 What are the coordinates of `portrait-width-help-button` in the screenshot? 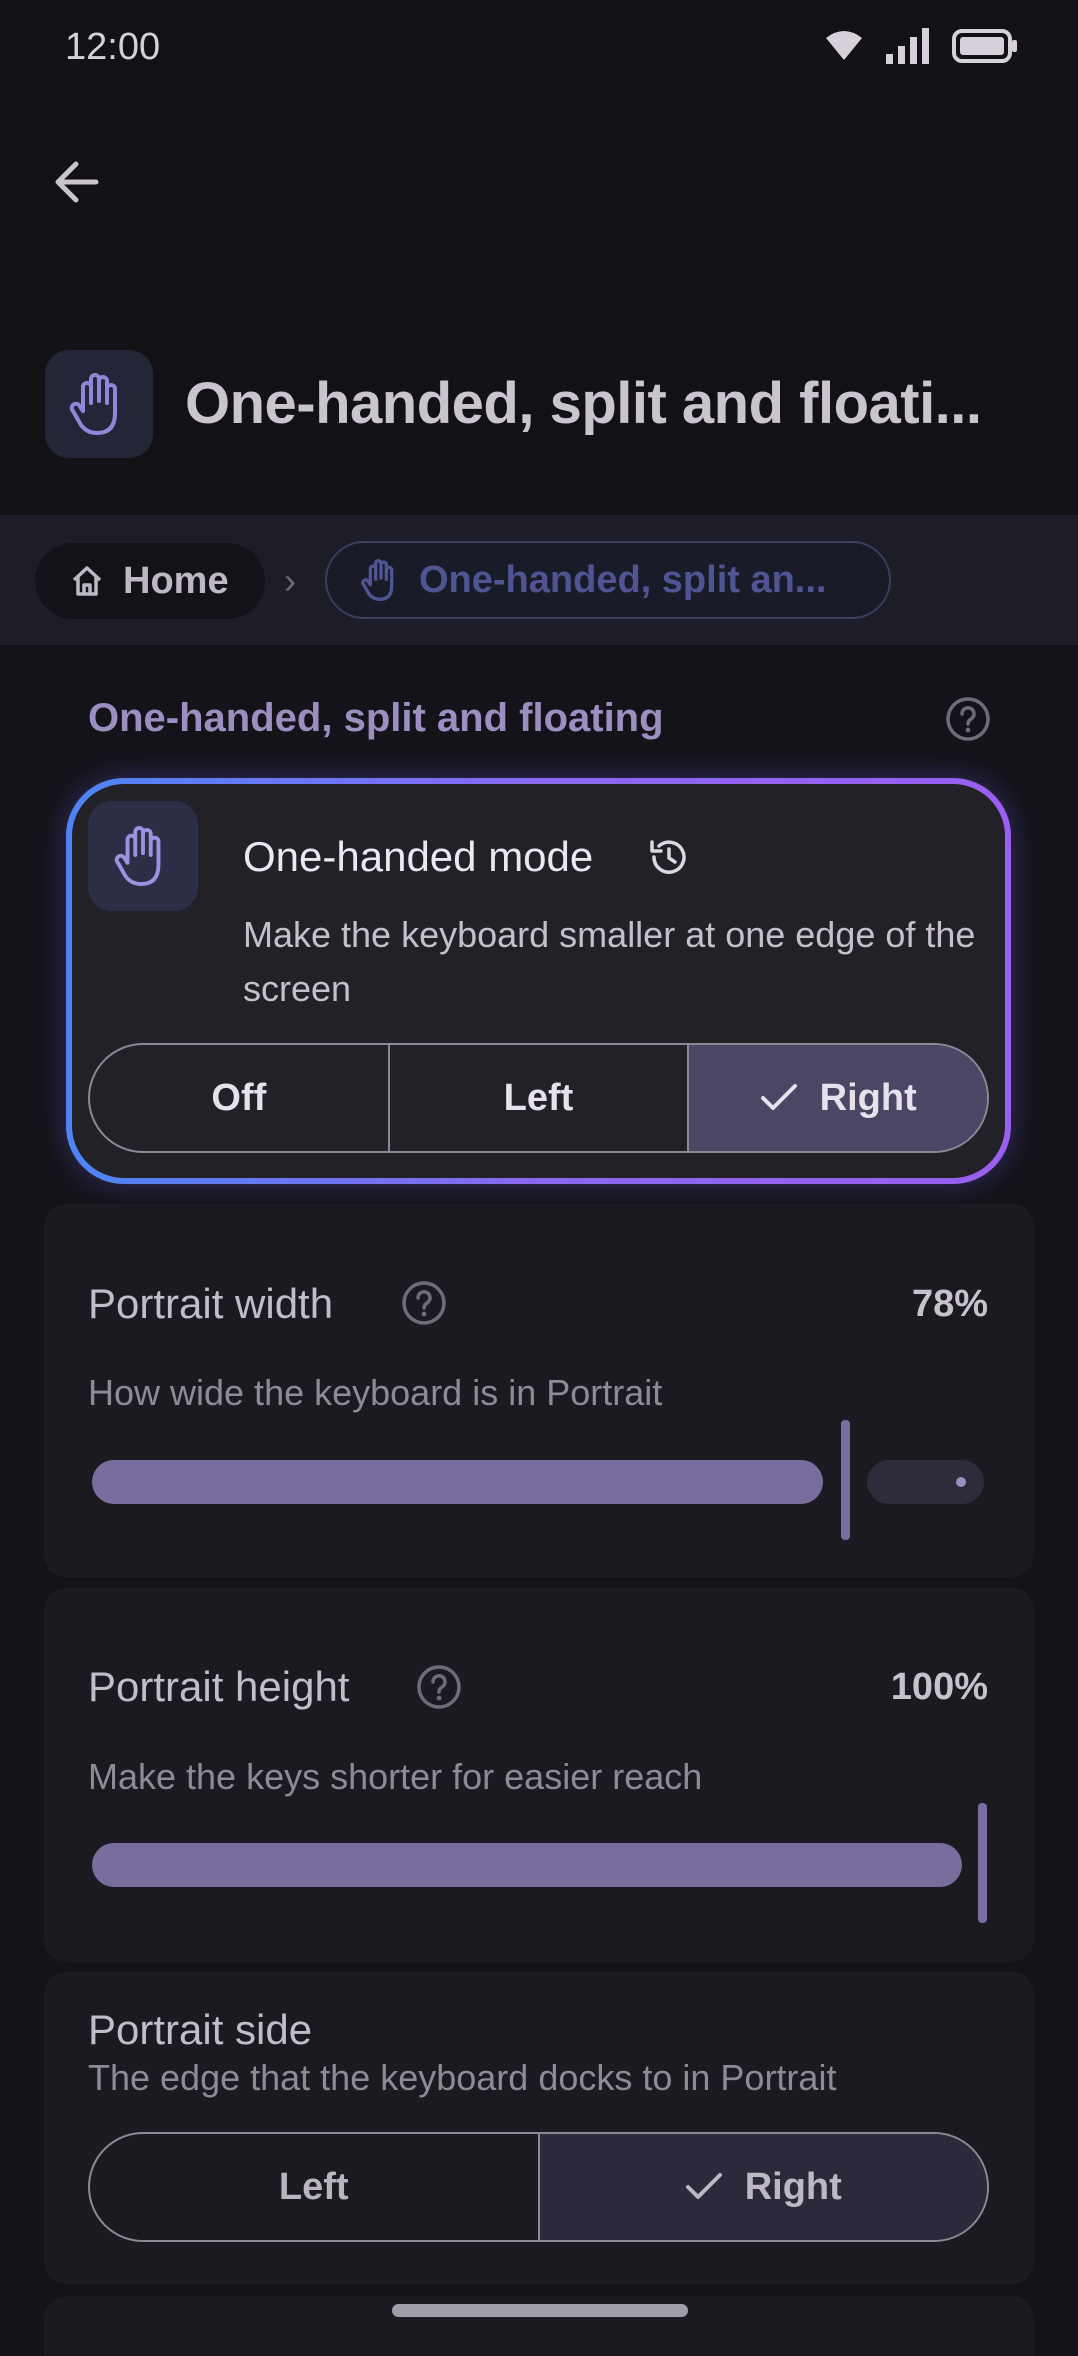 It's located at (424, 1305).